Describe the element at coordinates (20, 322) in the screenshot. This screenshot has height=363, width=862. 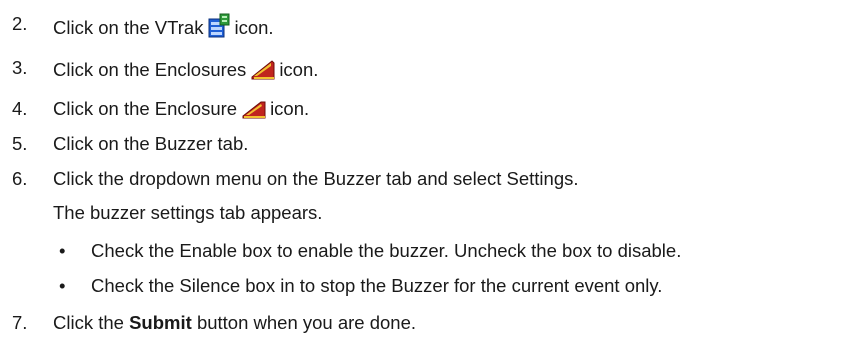
I see `step-number: 7.` at that location.